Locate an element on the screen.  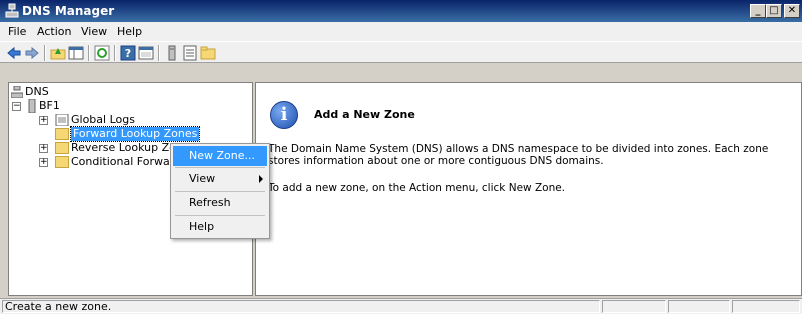
title-bar: DNS Manager _ □ ✕ is located at coordinates (401, 11).